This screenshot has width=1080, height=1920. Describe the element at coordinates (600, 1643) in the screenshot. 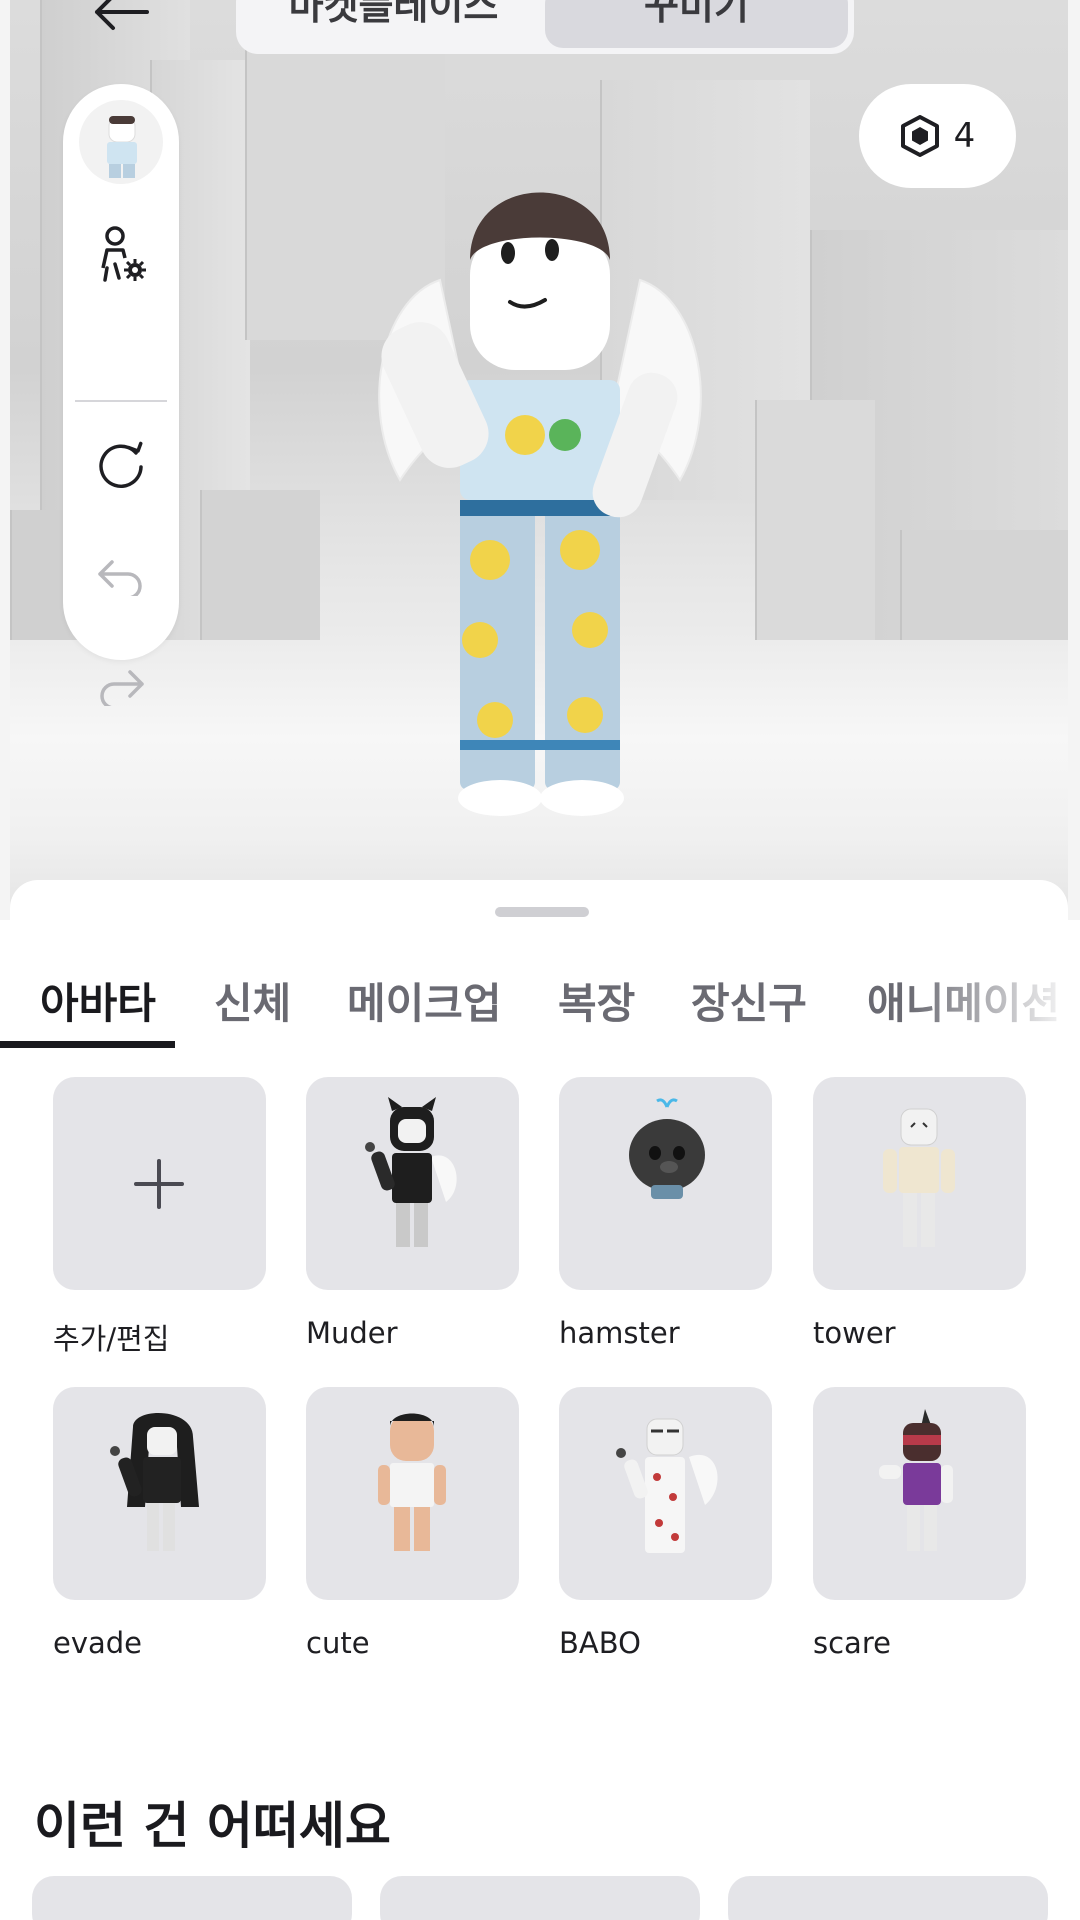

I see `outfit-label: BABO` at that location.